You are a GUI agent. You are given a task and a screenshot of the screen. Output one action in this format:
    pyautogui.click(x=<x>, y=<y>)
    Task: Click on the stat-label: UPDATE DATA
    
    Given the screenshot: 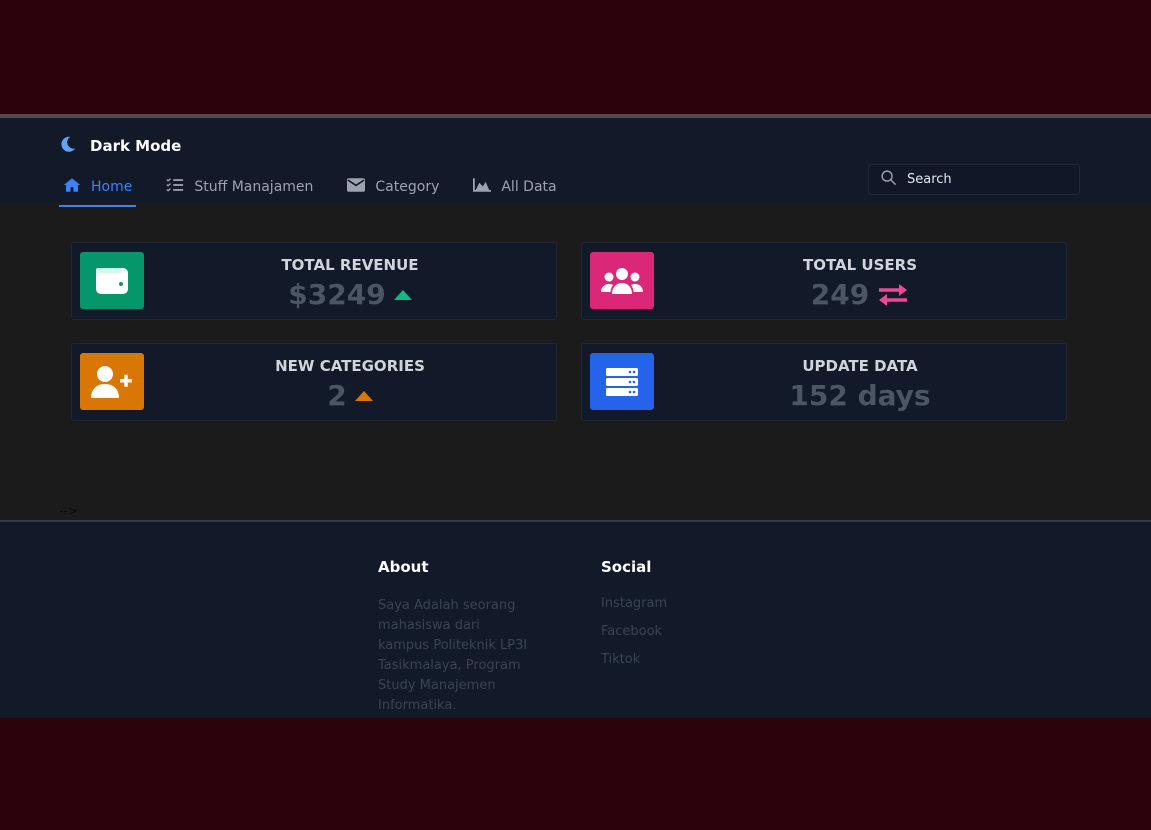 What is the action you would take?
    pyautogui.click(x=860, y=366)
    